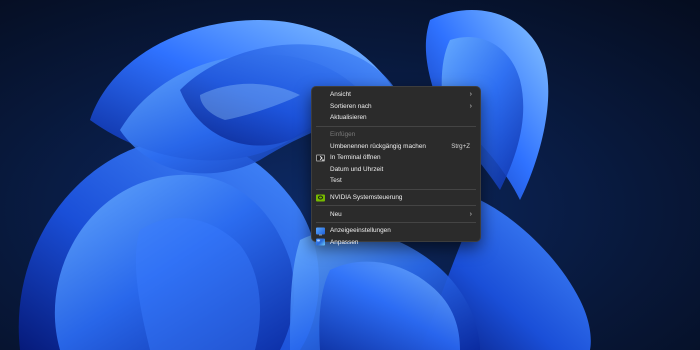 This screenshot has height=350, width=700. I want to click on menu-item-umbenennen-rueckgaengig: Umbenennen rückgängig machen Strg+Z, so click(396, 146).